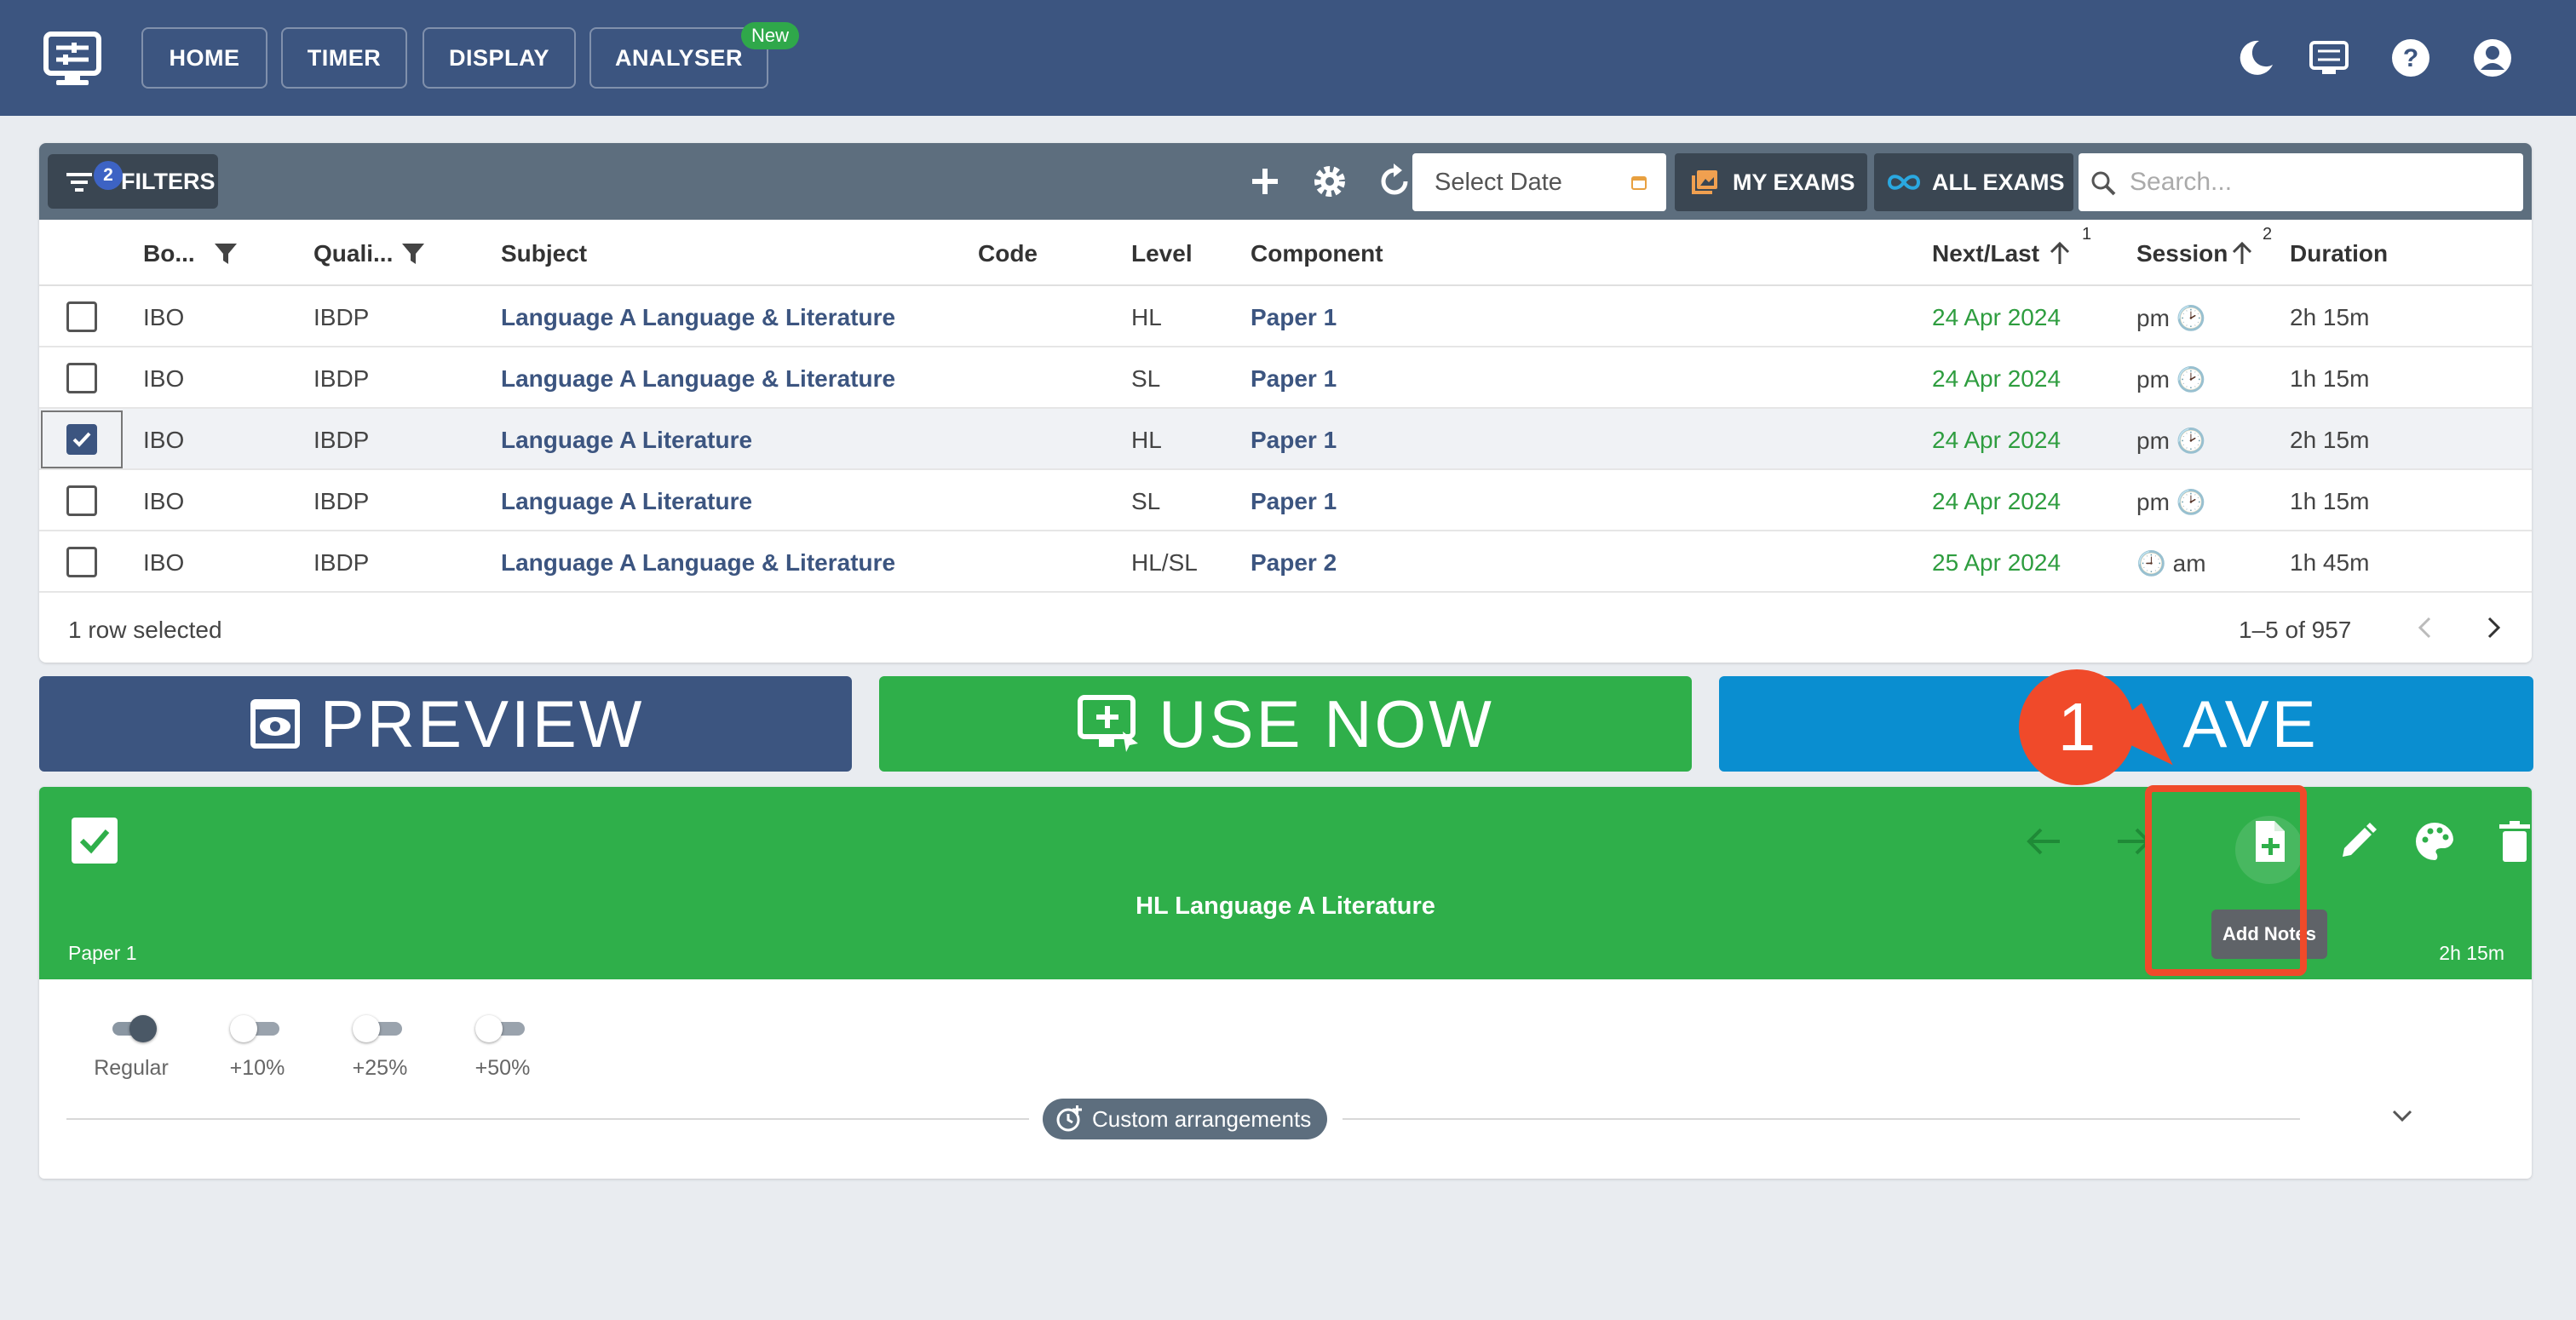  Describe the element at coordinates (2329, 58) in the screenshot. I see `display-settings-icon` at that location.